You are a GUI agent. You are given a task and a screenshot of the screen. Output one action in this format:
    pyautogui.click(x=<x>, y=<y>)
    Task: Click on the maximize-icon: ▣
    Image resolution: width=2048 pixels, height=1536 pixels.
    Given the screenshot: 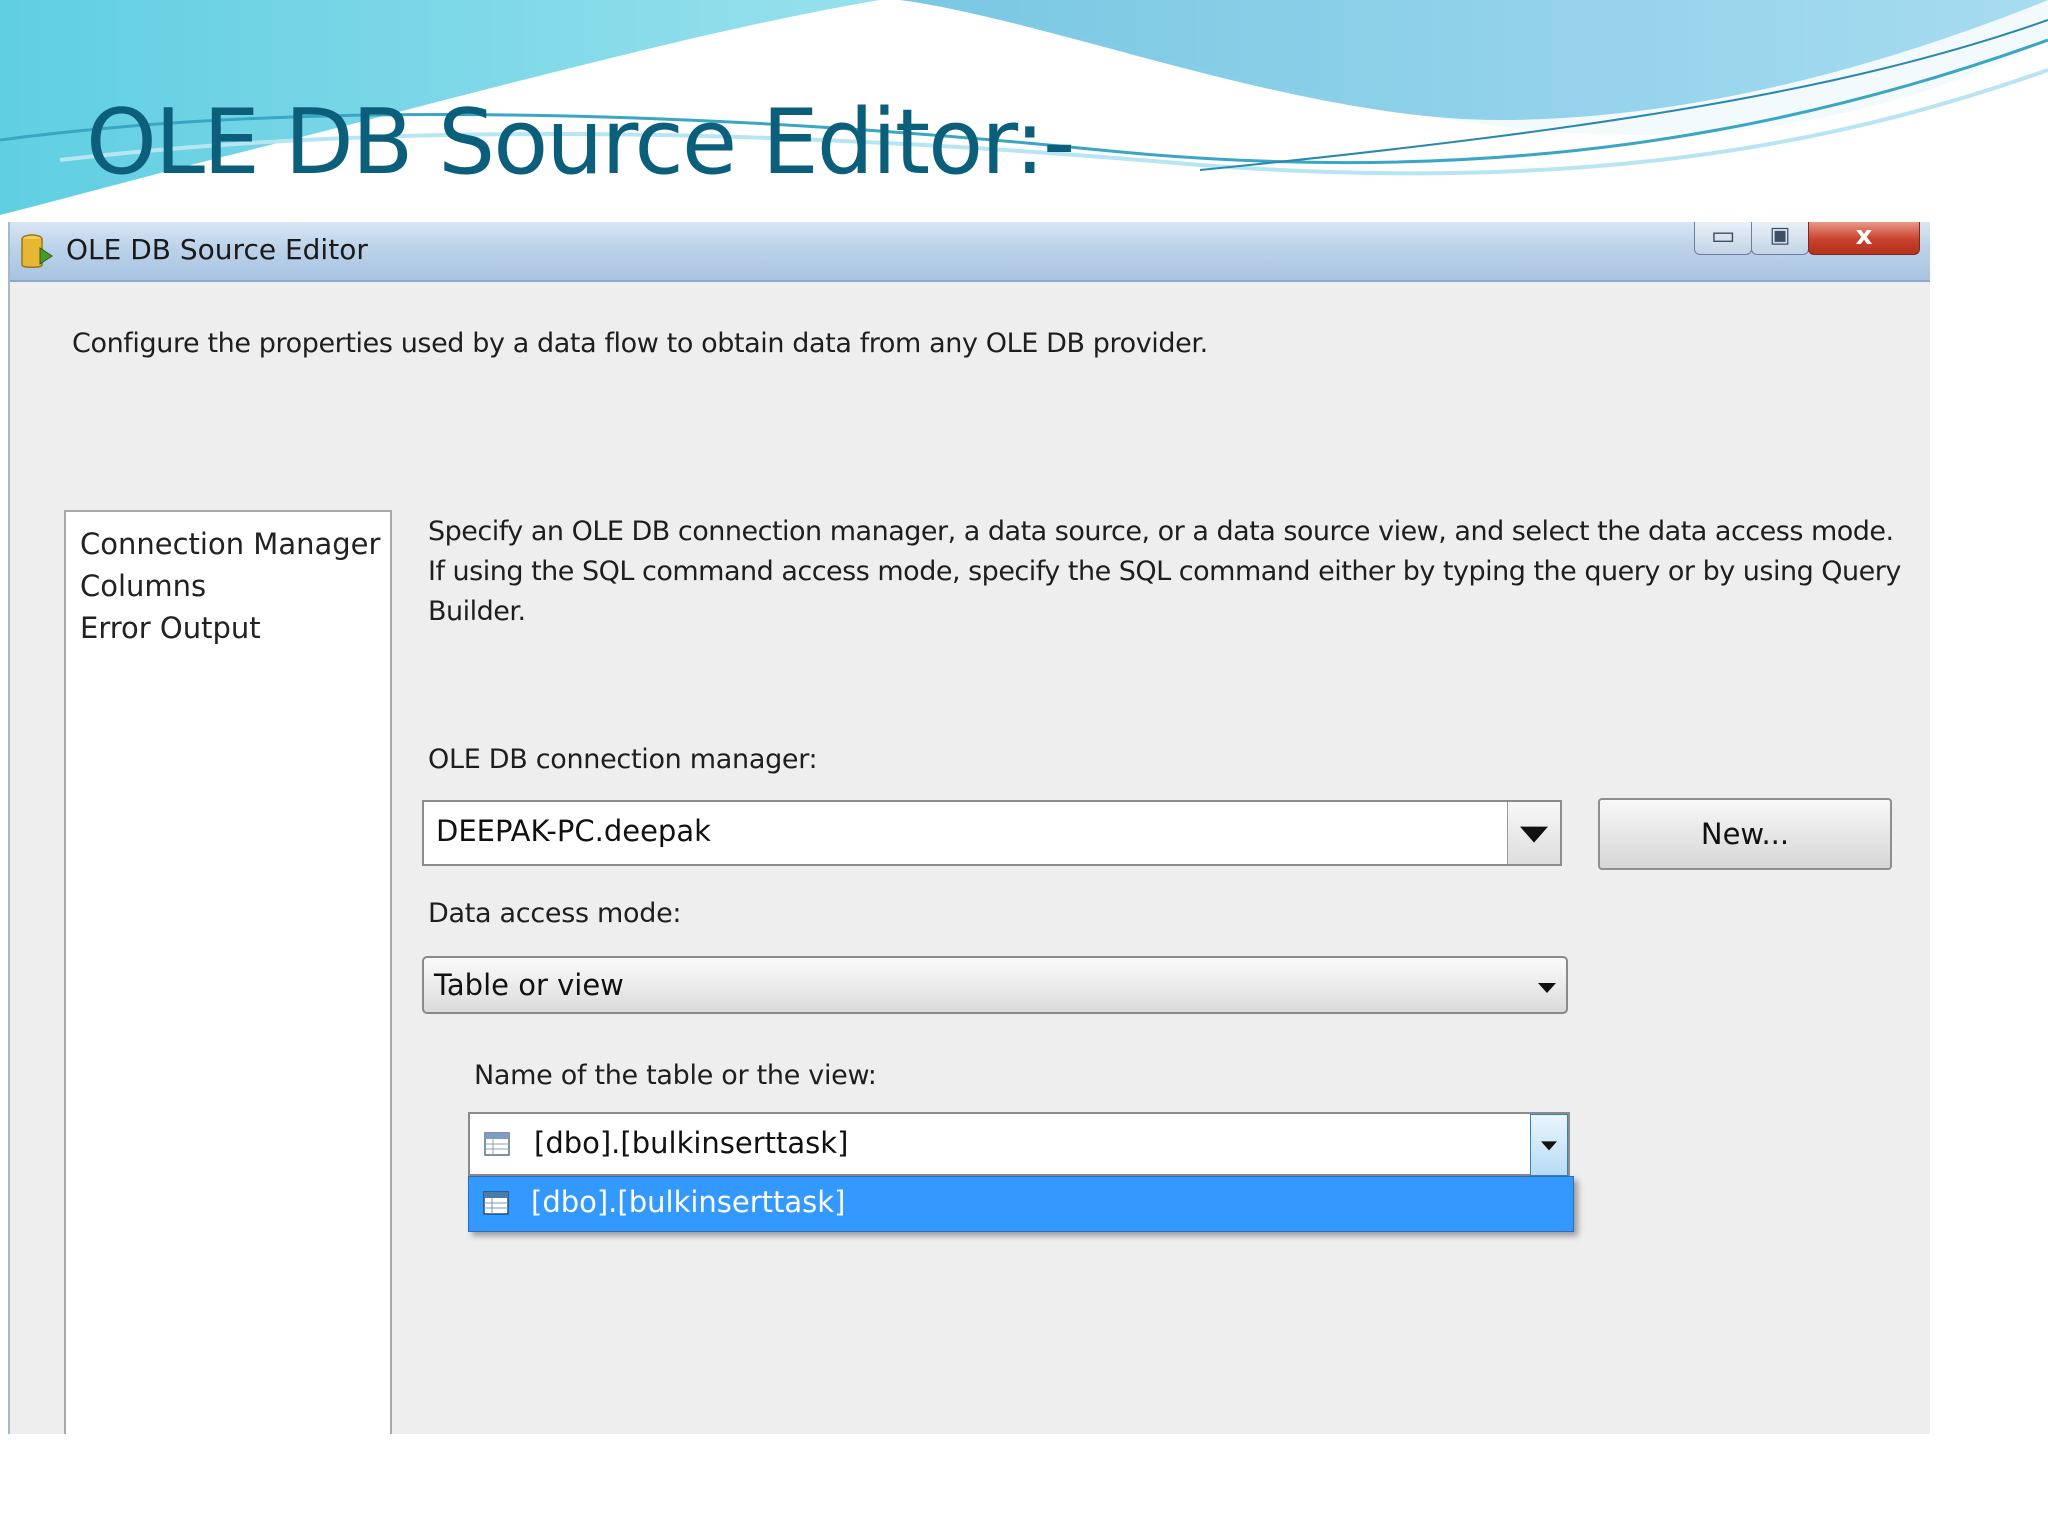 What is the action you would take?
    pyautogui.click(x=1780, y=235)
    